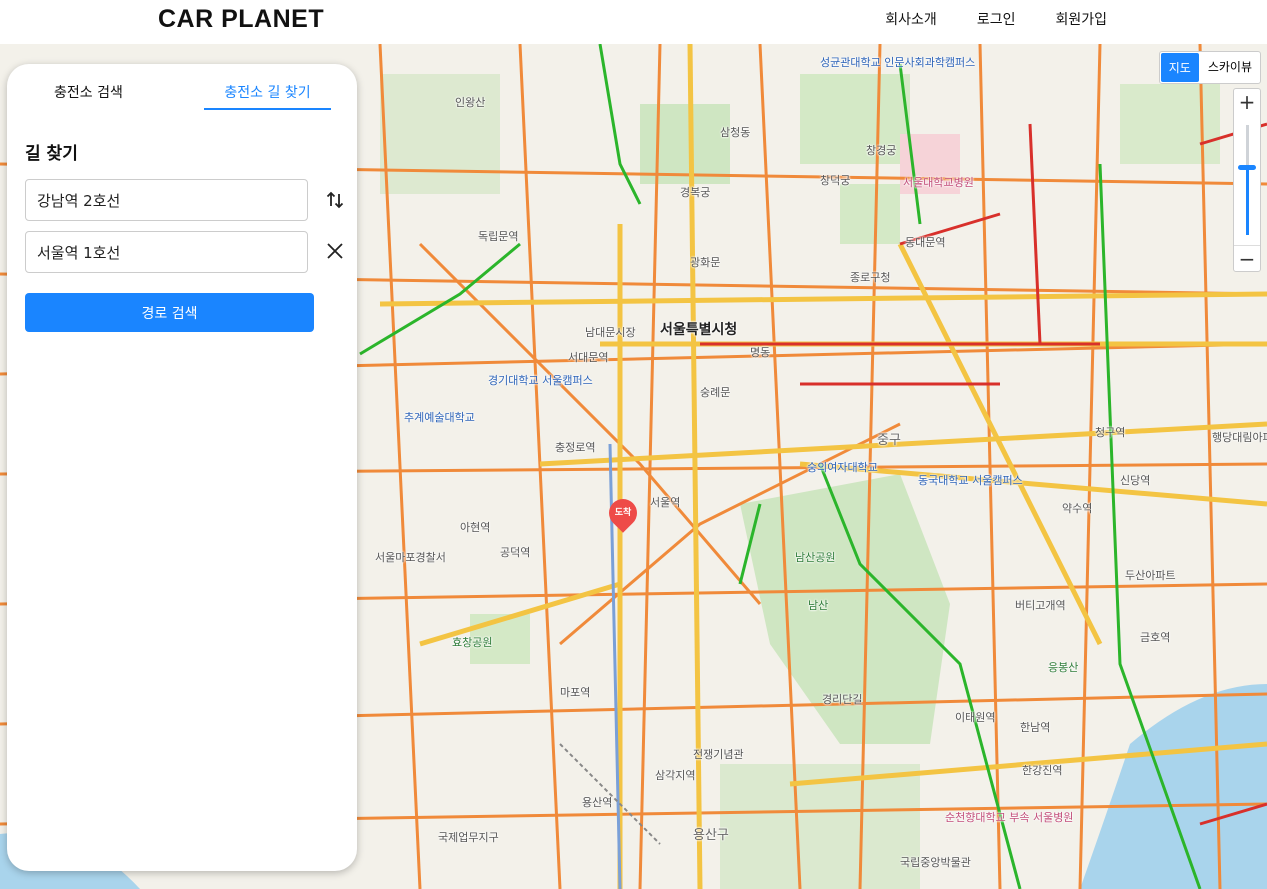 The width and height of the screenshot is (1267, 889). I want to click on map-label: 국립중앙박물관, so click(935, 862).